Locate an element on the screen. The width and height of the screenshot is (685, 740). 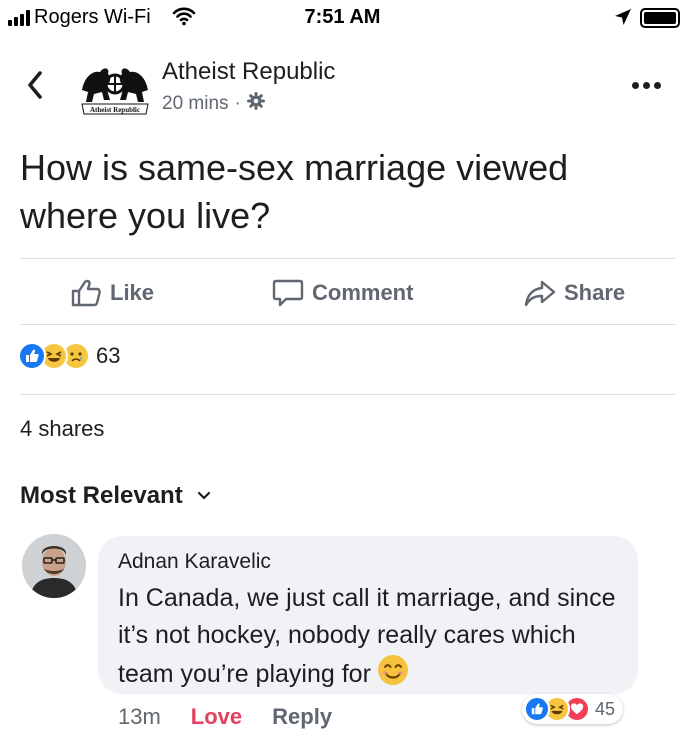
comment-button: Comment is located at coordinates (342, 293).